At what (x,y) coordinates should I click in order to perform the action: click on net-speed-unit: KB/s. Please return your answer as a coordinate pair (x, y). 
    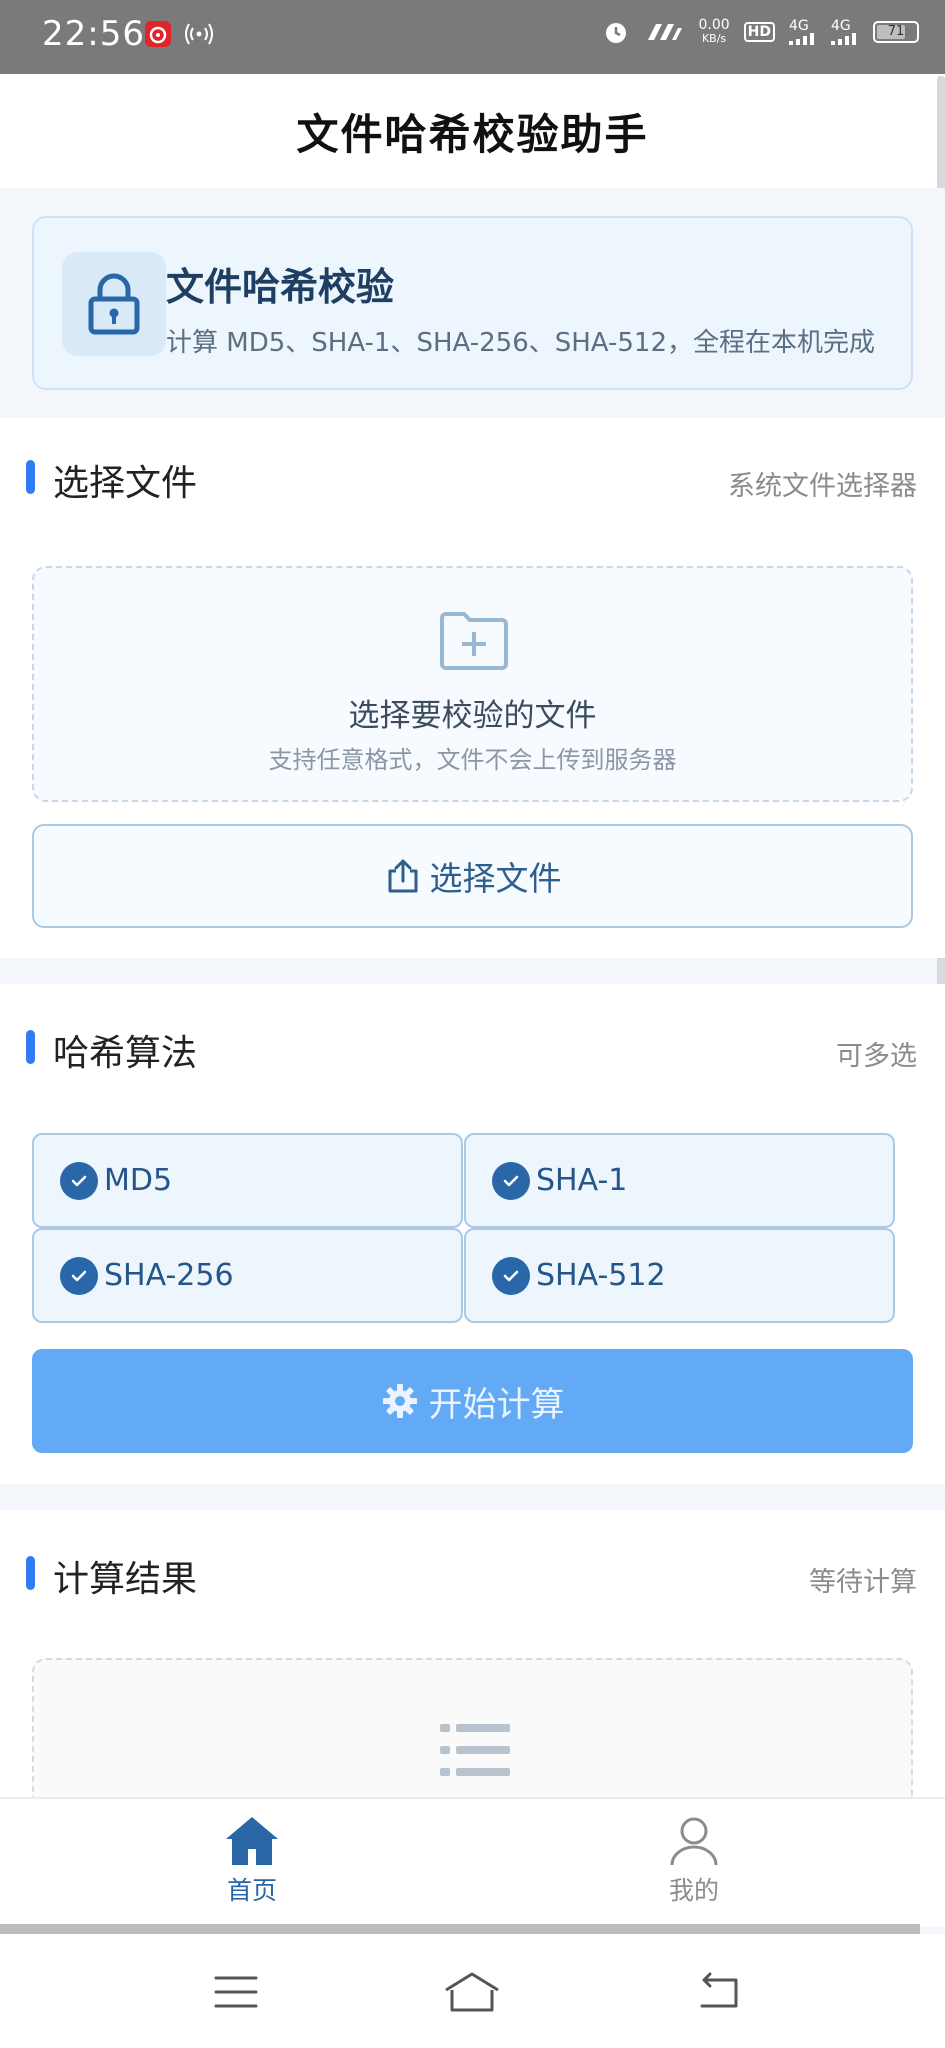
    Looking at the image, I should click on (714, 38).